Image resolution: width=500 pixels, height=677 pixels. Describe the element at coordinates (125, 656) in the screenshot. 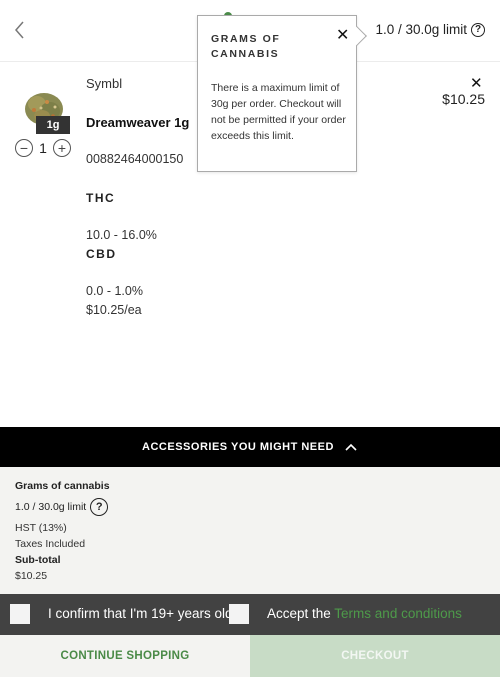

I see `continue-shopping-button: CONTINUE SHOPPING` at that location.